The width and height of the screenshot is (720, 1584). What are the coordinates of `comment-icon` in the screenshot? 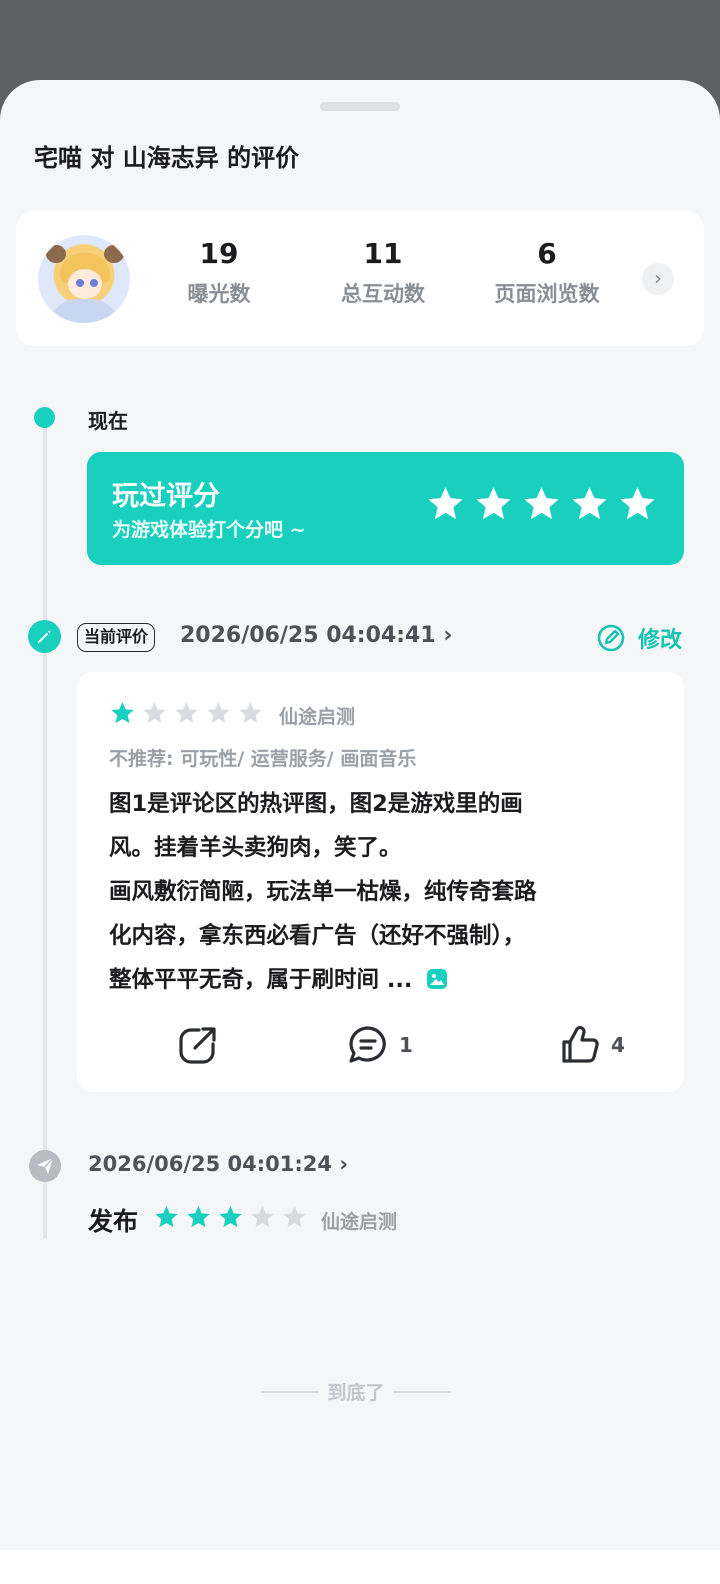 It's located at (367, 1044).